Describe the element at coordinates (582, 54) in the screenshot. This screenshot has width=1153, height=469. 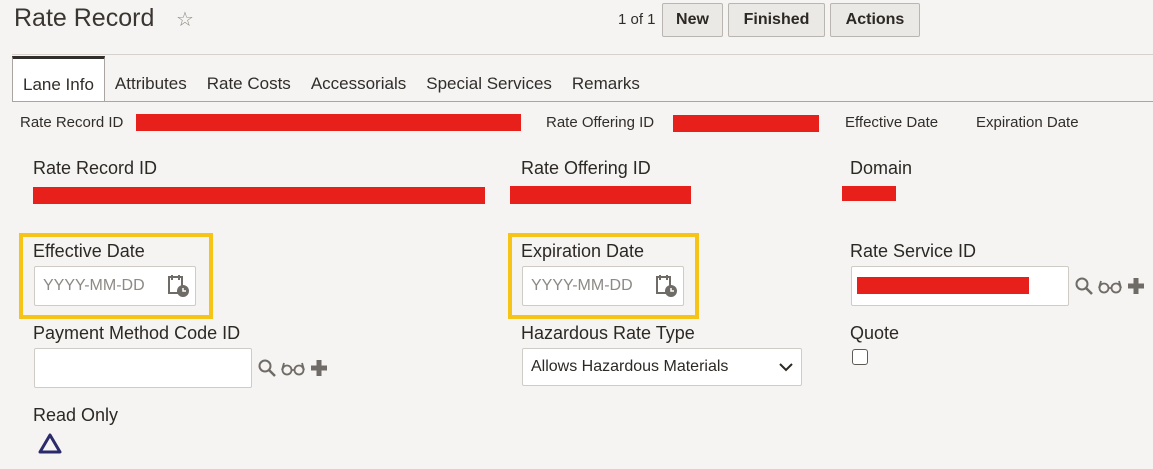
I see `header-divider` at that location.